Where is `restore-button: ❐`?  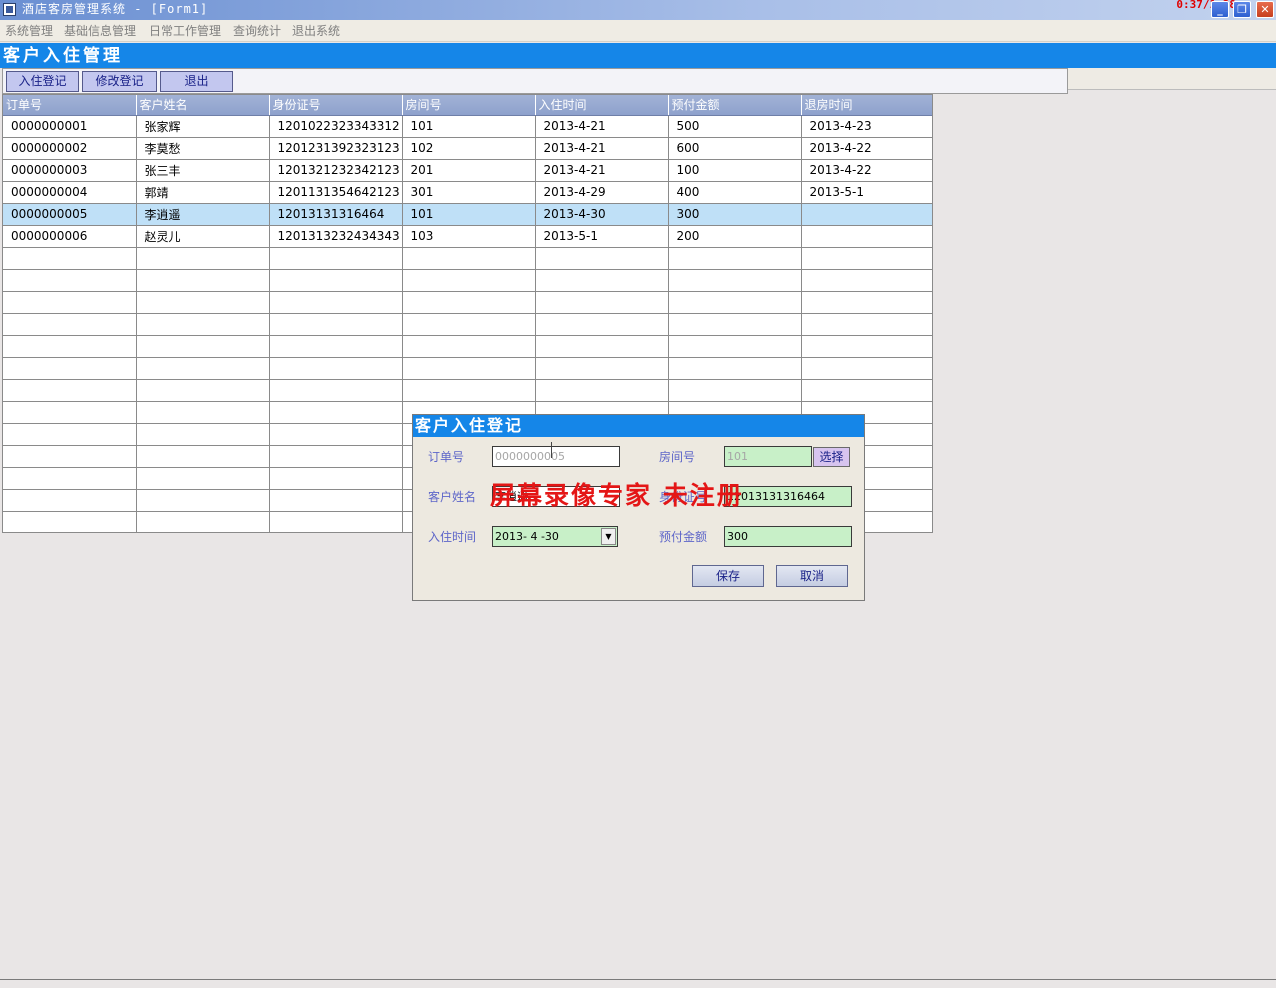
restore-button: ❐ is located at coordinates (1242, 9).